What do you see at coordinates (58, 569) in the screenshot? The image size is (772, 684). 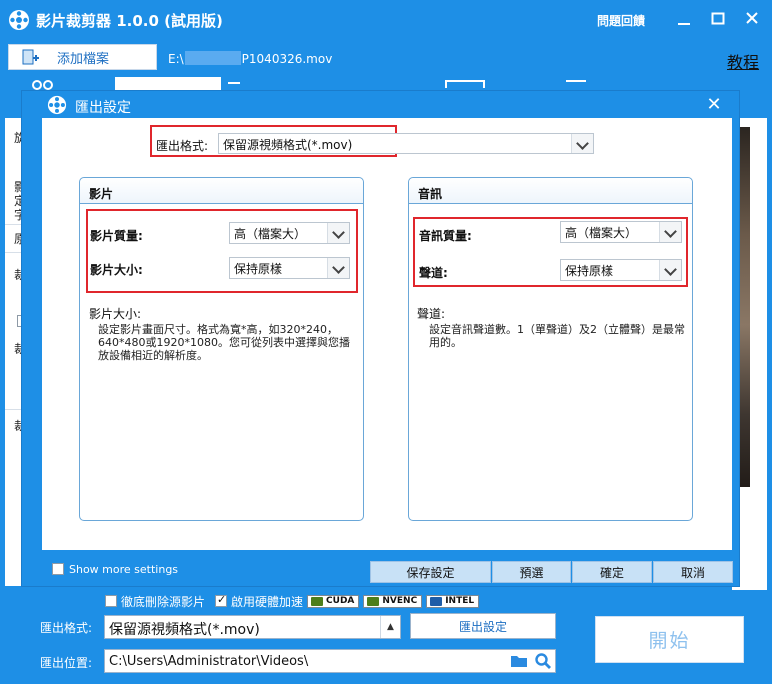 I see `show-more-checkbox` at bounding box center [58, 569].